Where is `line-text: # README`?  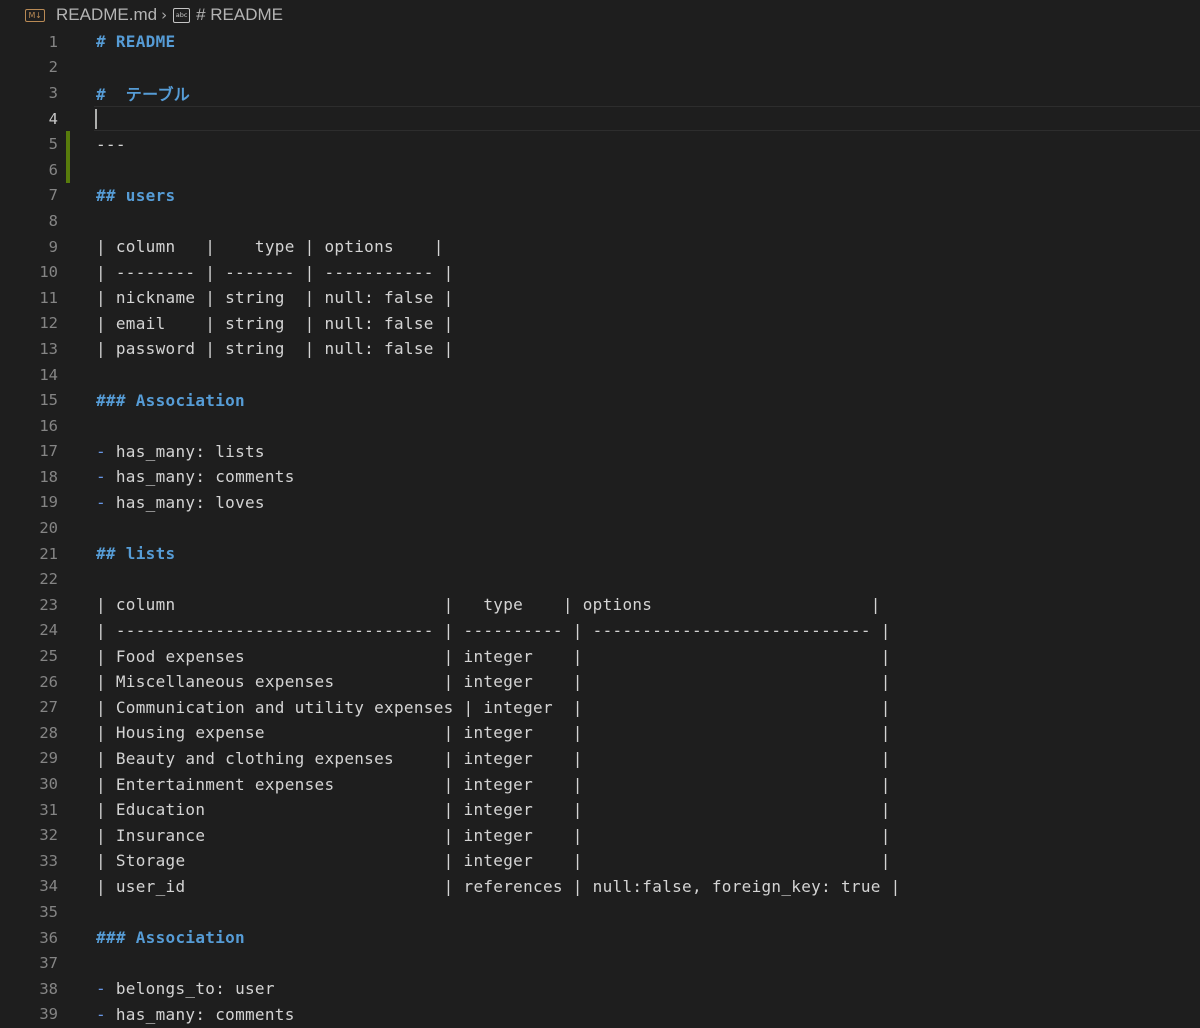
line-text: # README is located at coordinates (135, 41).